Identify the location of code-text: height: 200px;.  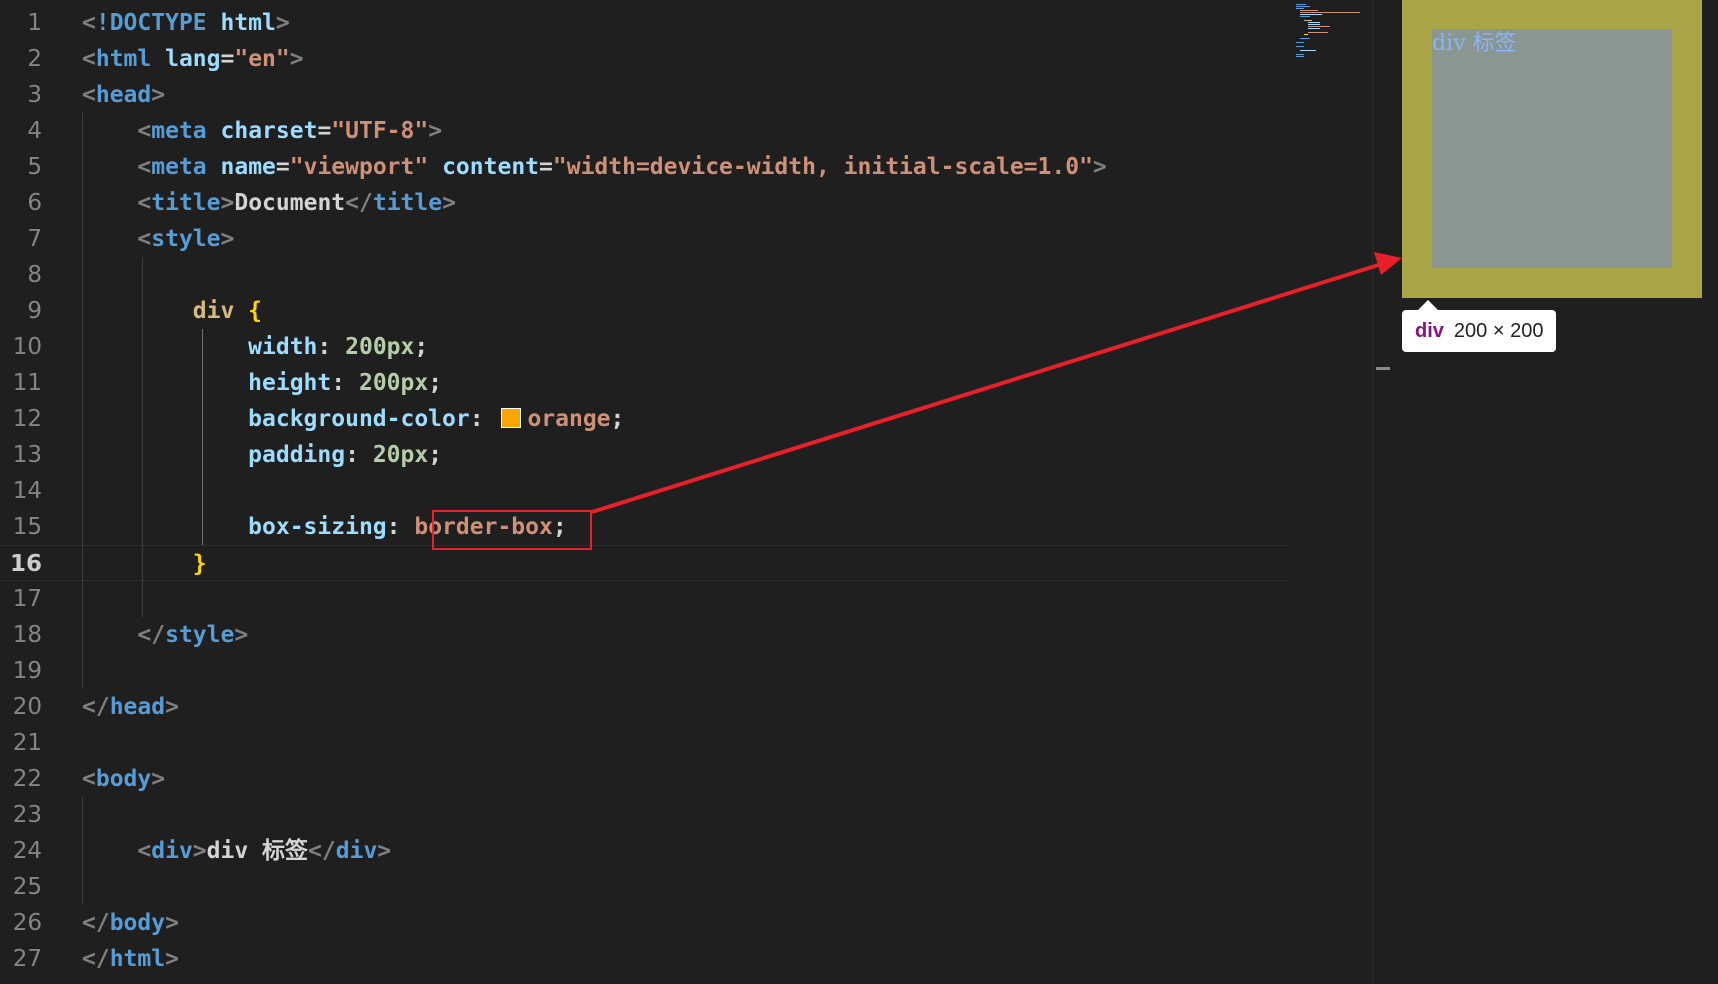
(262, 383).